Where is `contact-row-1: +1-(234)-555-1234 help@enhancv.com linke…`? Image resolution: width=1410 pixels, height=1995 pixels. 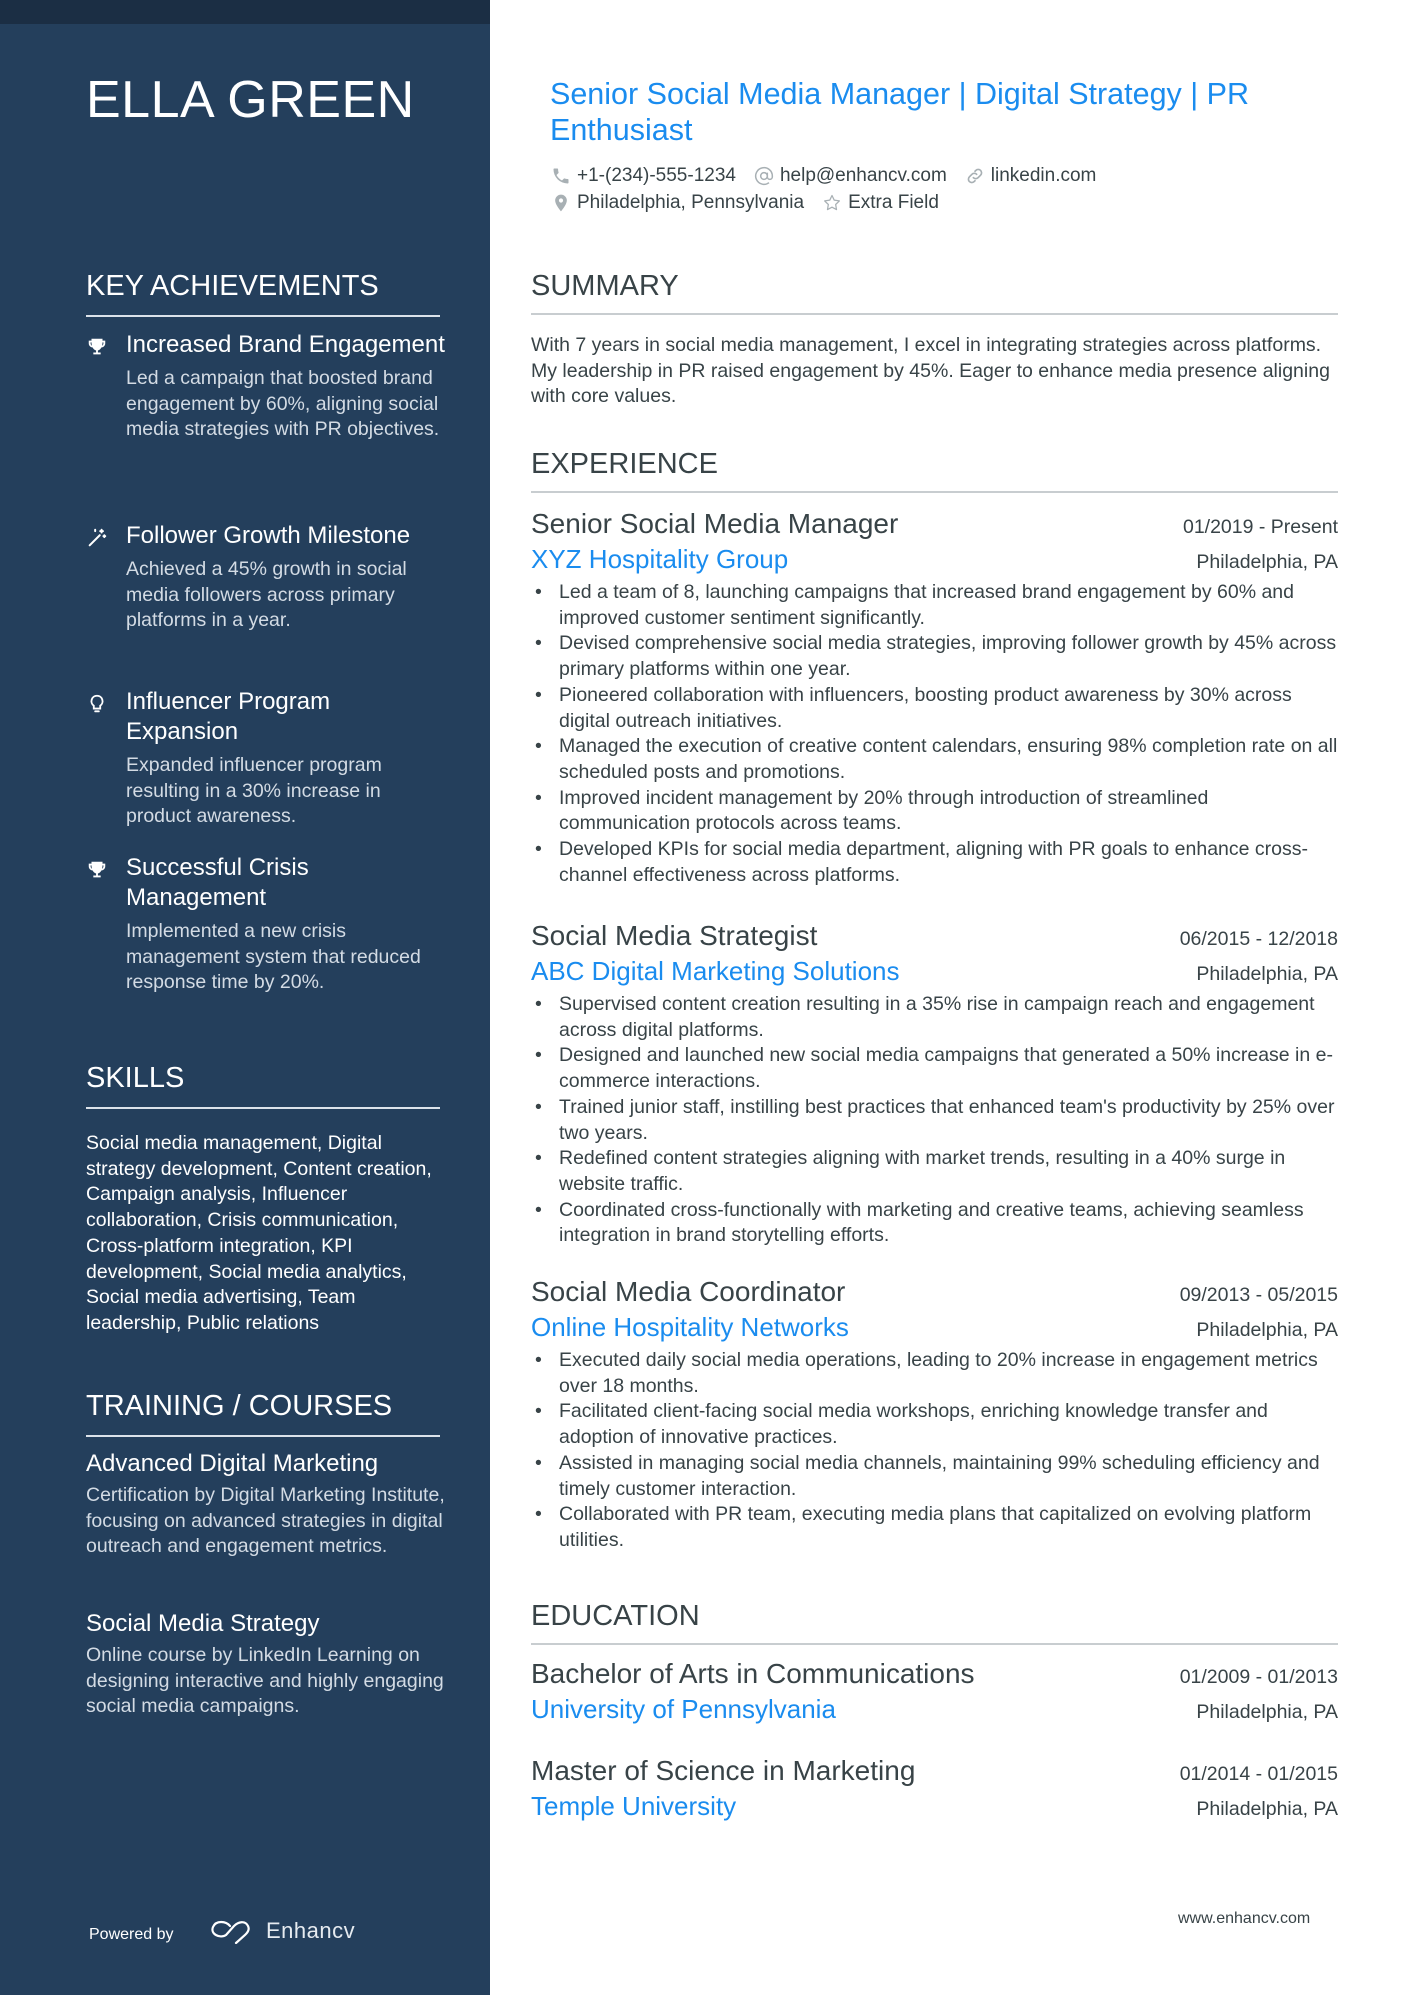 contact-row-1: +1-(234)-555-1234 help@enhancv.com linke… is located at coordinates (823, 176).